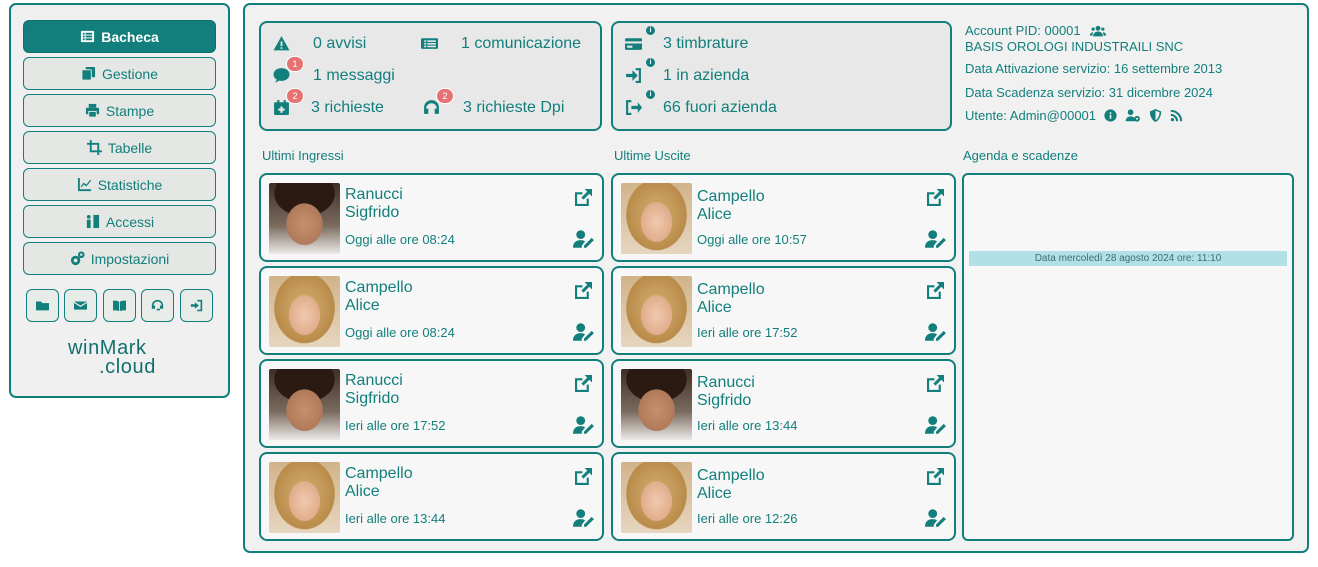  Describe the element at coordinates (42, 305) in the screenshot. I see `folder-button` at that location.